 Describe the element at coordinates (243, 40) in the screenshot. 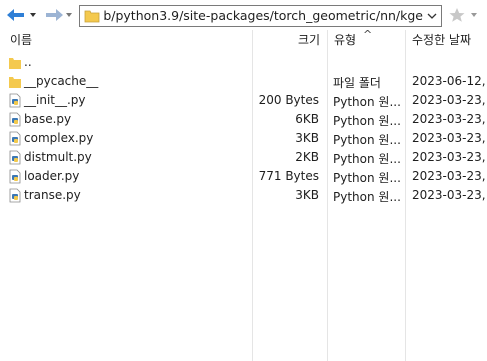

I see `column-header: 이름 크기 유형 ^ 수정한 날짜` at that location.